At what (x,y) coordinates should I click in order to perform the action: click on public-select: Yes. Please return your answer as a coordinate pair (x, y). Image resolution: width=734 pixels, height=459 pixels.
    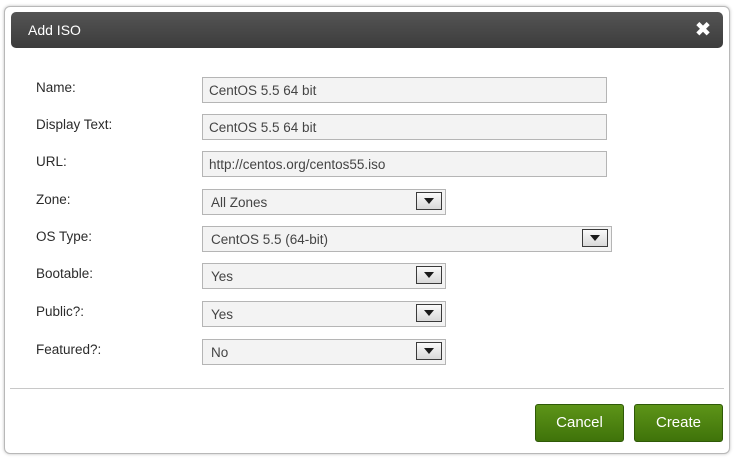
    Looking at the image, I should click on (324, 314).